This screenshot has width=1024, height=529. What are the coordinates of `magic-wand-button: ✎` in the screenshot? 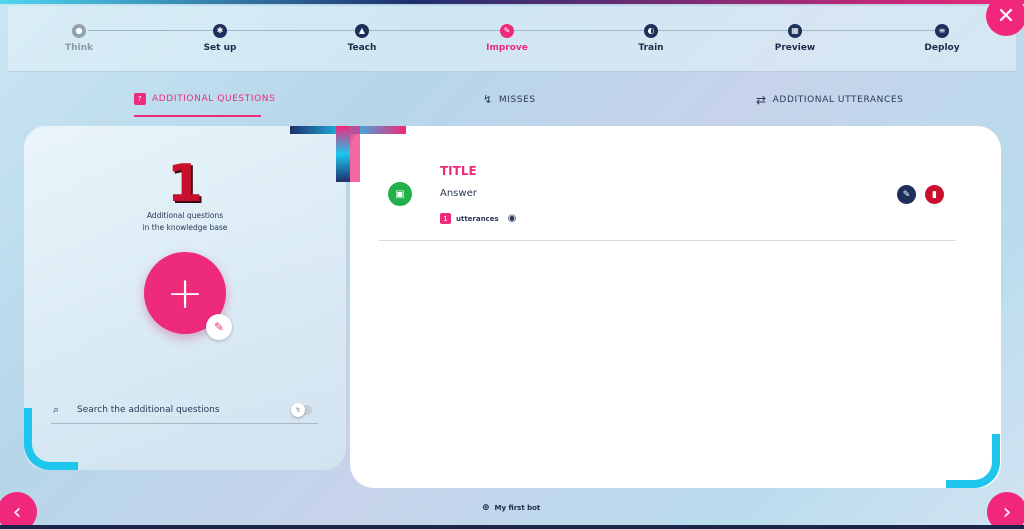 It's located at (219, 327).